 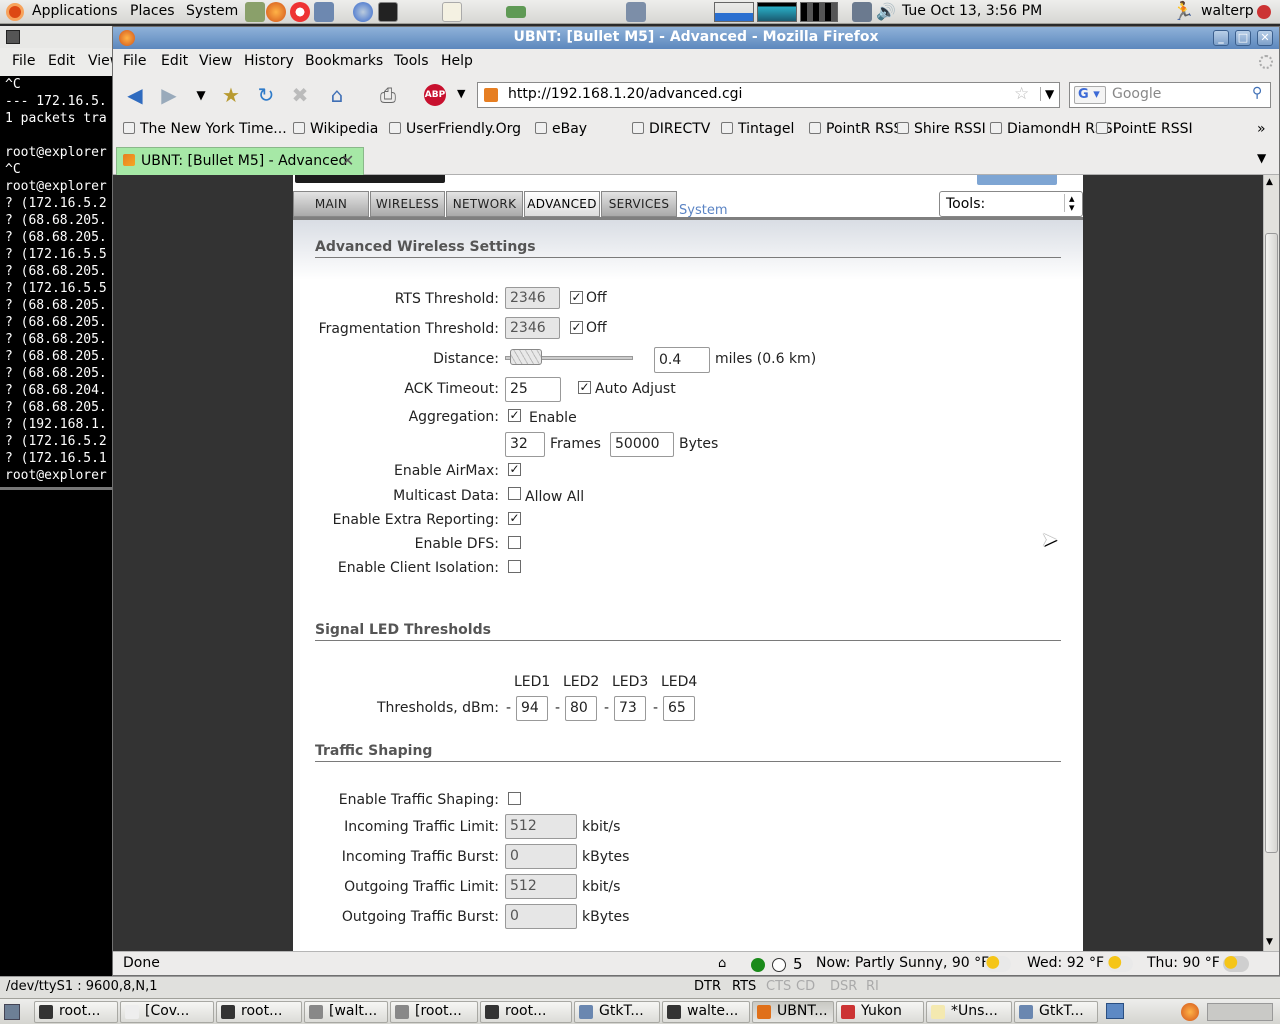 What do you see at coordinates (1243, 38) in the screenshot?
I see `maximize-button: □` at bounding box center [1243, 38].